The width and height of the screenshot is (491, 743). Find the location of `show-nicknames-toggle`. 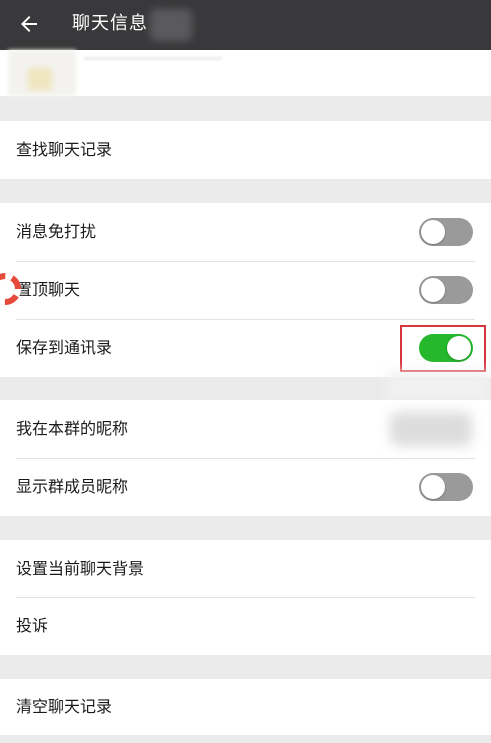

show-nicknames-toggle is located at coordinates (446, 487).